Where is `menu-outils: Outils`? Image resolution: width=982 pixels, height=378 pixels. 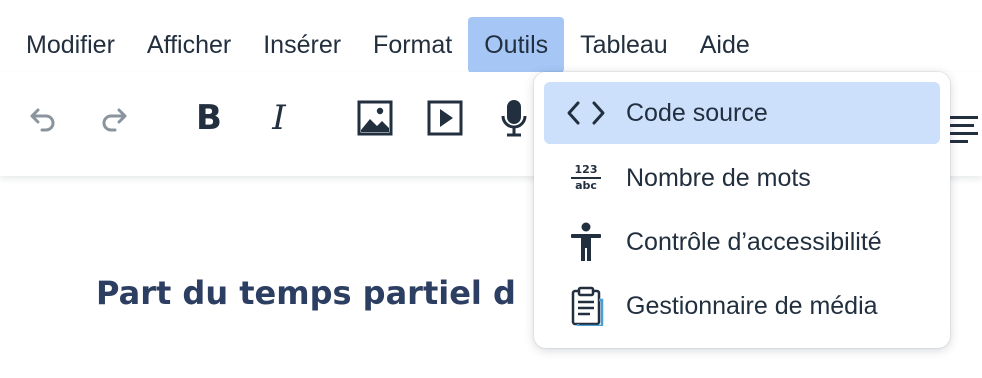
menu-outils: Outils is located at coordinates (516, 45).